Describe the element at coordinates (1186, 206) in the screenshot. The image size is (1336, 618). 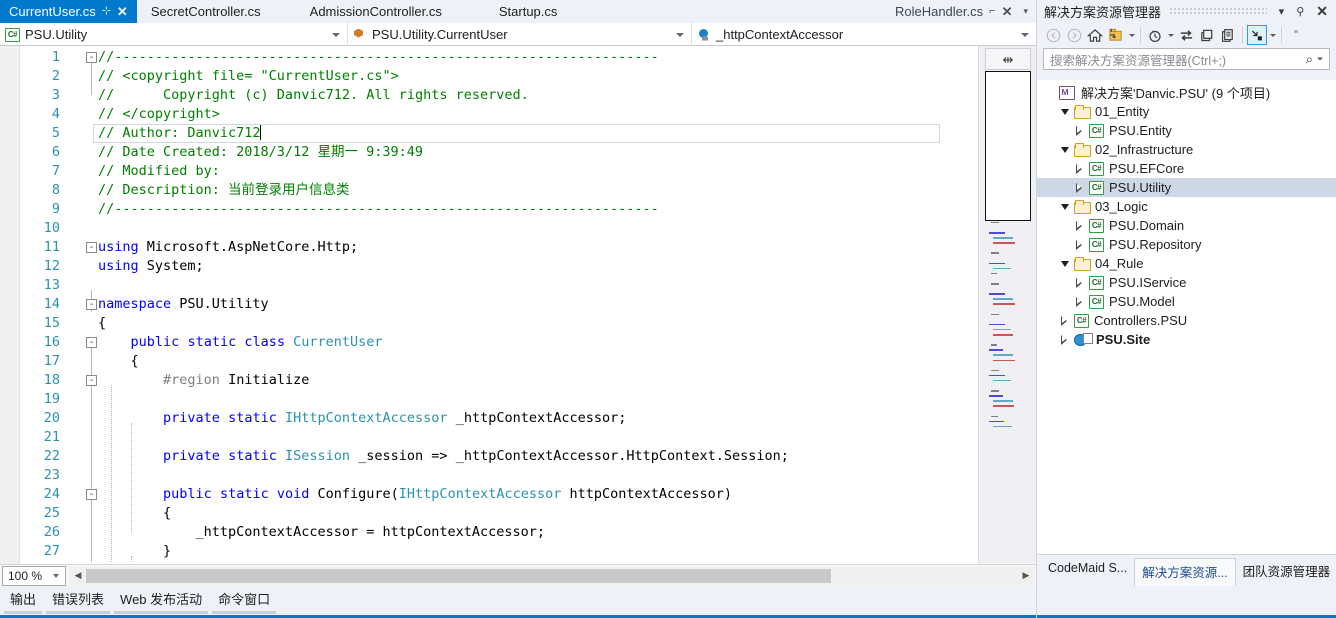
I see `tree-item: 03_Logic` at that location.